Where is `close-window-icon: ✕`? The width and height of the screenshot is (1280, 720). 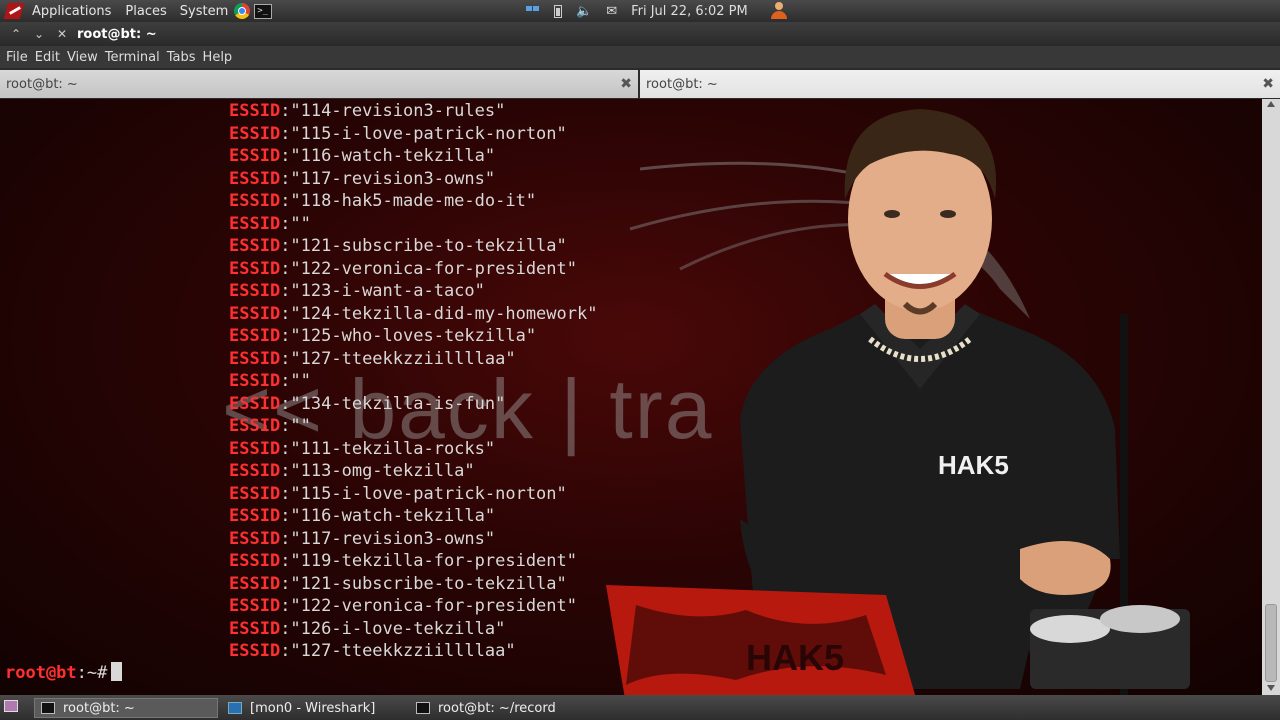 close-window-icon: ✕ is located at coordinates (62, 34).